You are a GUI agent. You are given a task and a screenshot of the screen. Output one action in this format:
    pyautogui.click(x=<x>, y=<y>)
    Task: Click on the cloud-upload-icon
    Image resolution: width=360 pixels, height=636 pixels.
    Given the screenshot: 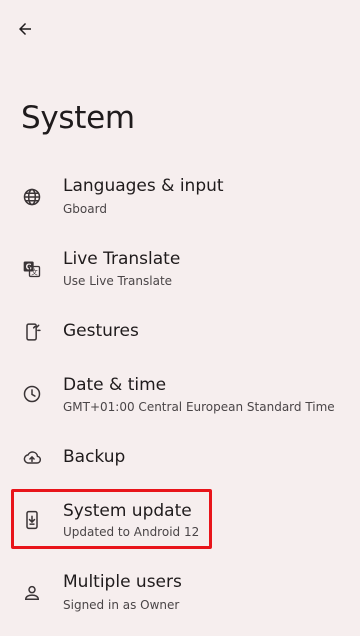 What is the action you would take?
    pyautogui.click(x=32, y=458)
    